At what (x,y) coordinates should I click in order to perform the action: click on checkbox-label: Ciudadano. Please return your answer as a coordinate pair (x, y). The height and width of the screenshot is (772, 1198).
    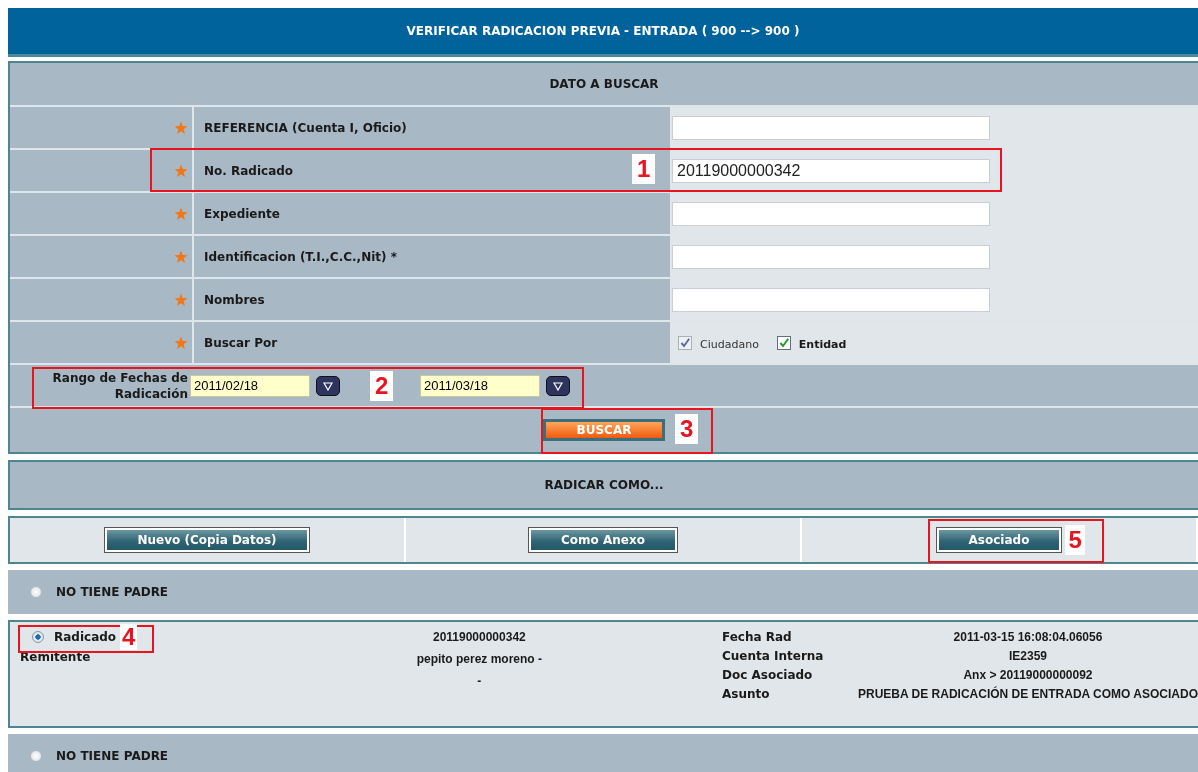
    Looking at the image, I should click on (729, 344).